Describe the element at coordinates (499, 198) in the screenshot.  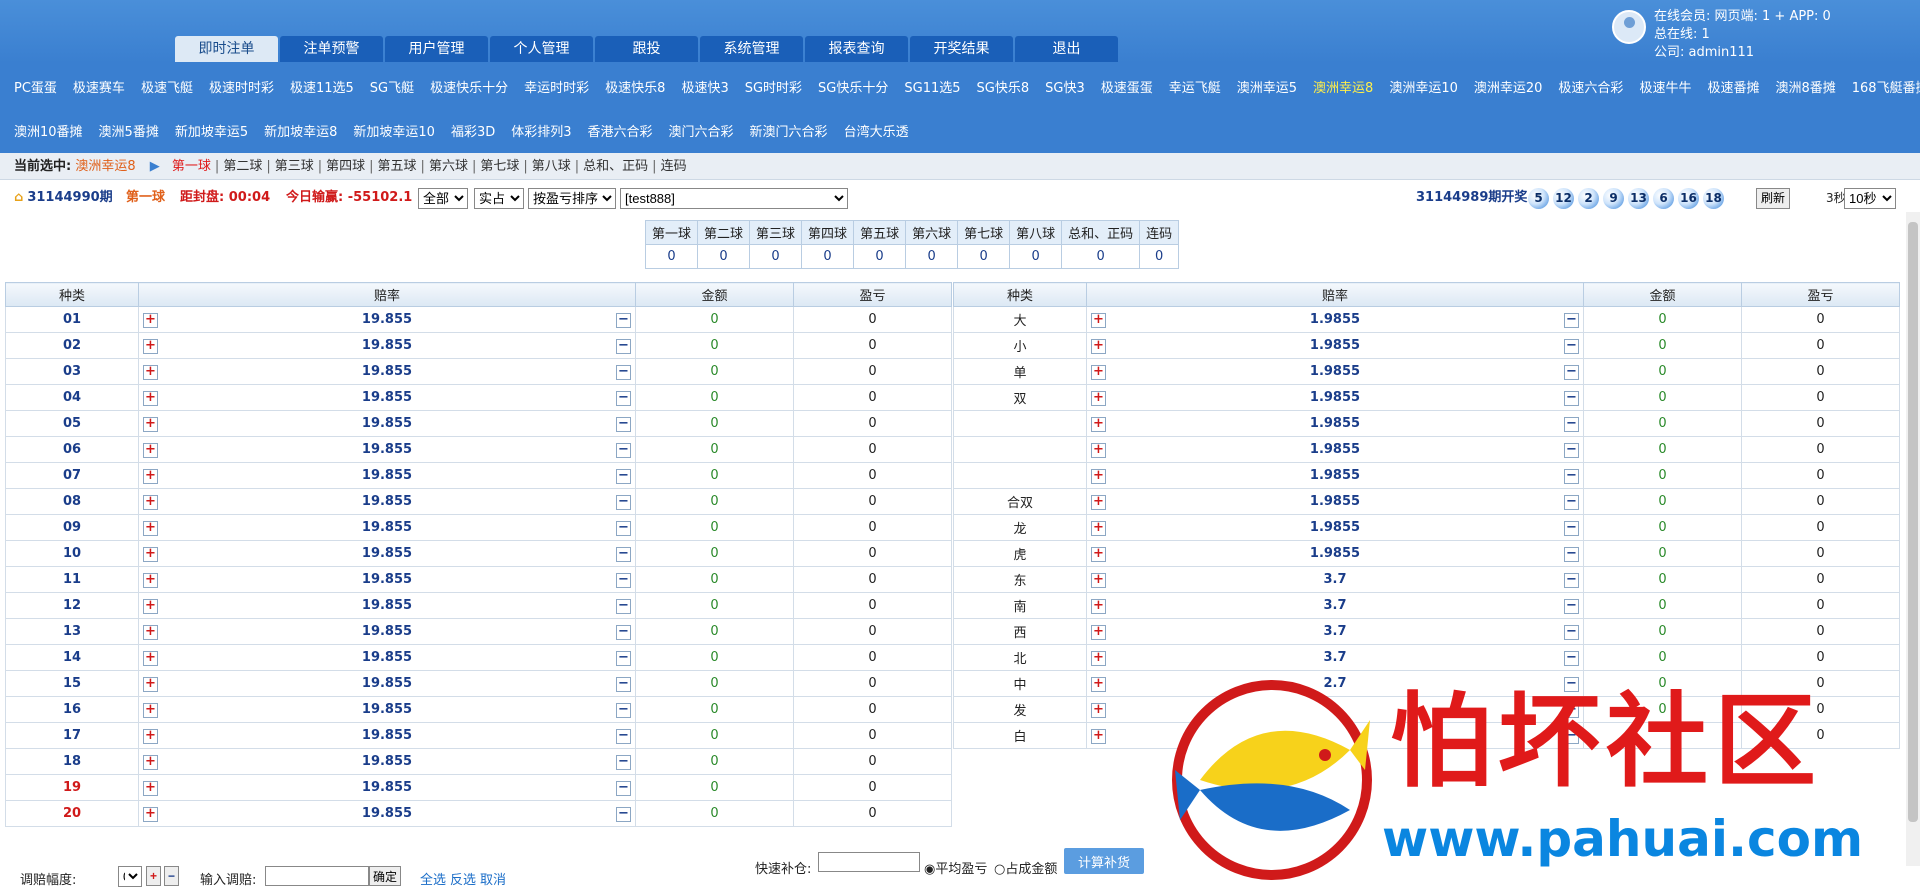
I see `share-select: 实占` at that location.